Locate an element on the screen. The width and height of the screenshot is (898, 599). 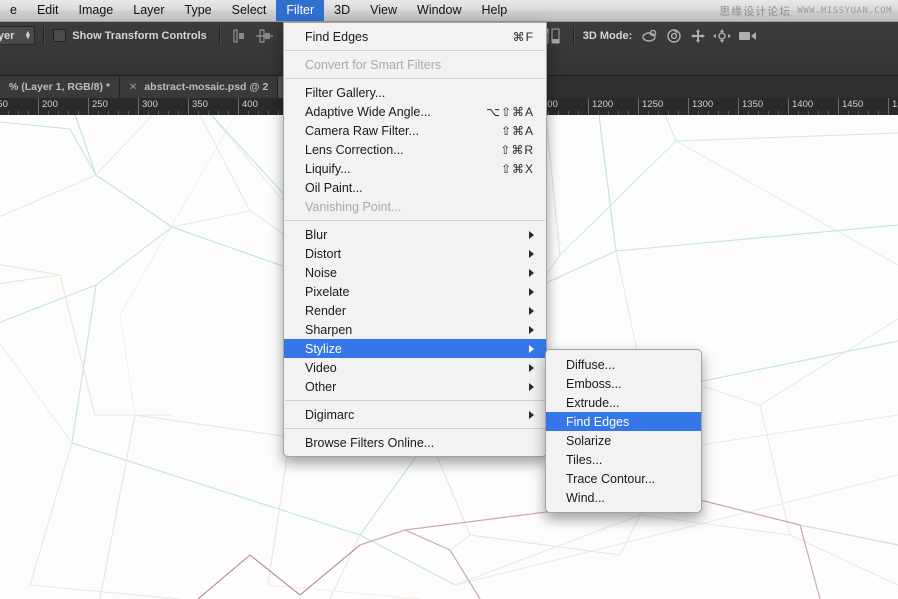
menu-item-pixelate: Pixelate is located at coordinates (415, 291).